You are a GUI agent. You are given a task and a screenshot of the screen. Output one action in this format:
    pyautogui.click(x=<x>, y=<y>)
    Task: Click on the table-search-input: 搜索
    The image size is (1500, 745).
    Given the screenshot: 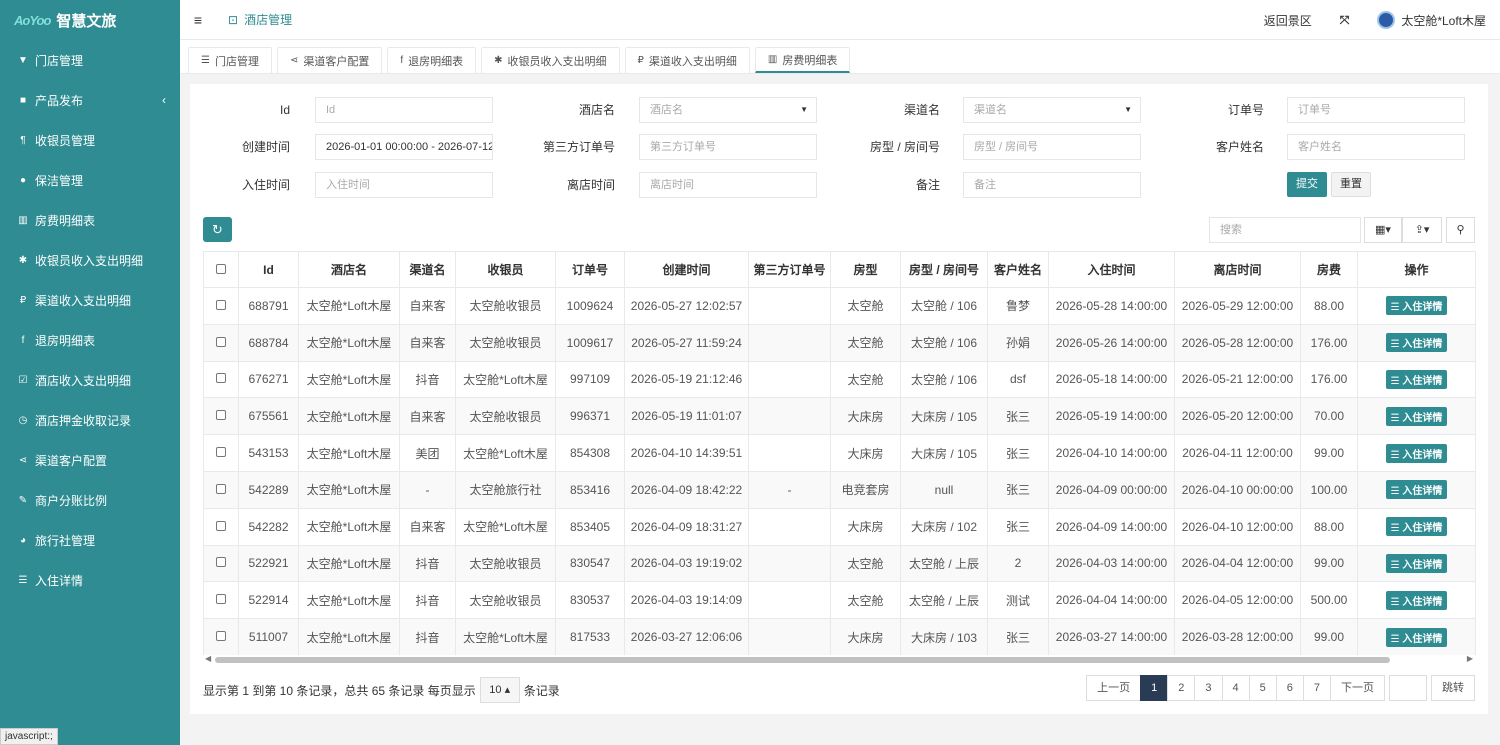 What is the action you would take?
    pyautogui.click(x=1285, y=230)
    